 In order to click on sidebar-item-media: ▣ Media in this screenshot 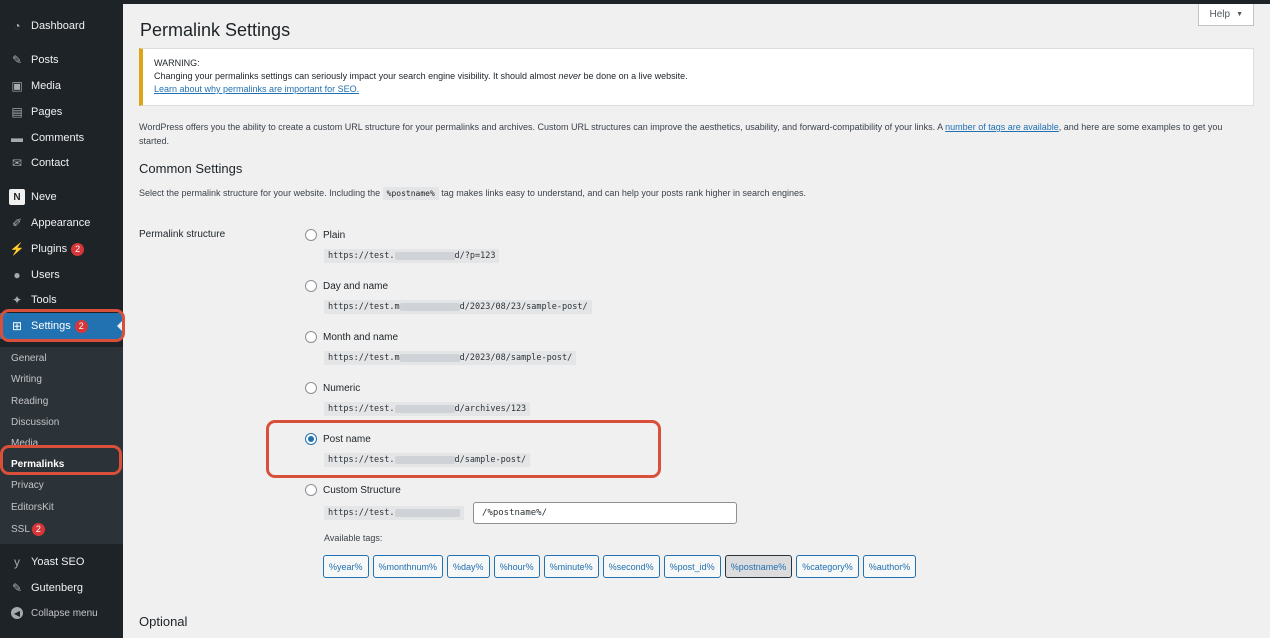, I will do `click(61, 86)`.